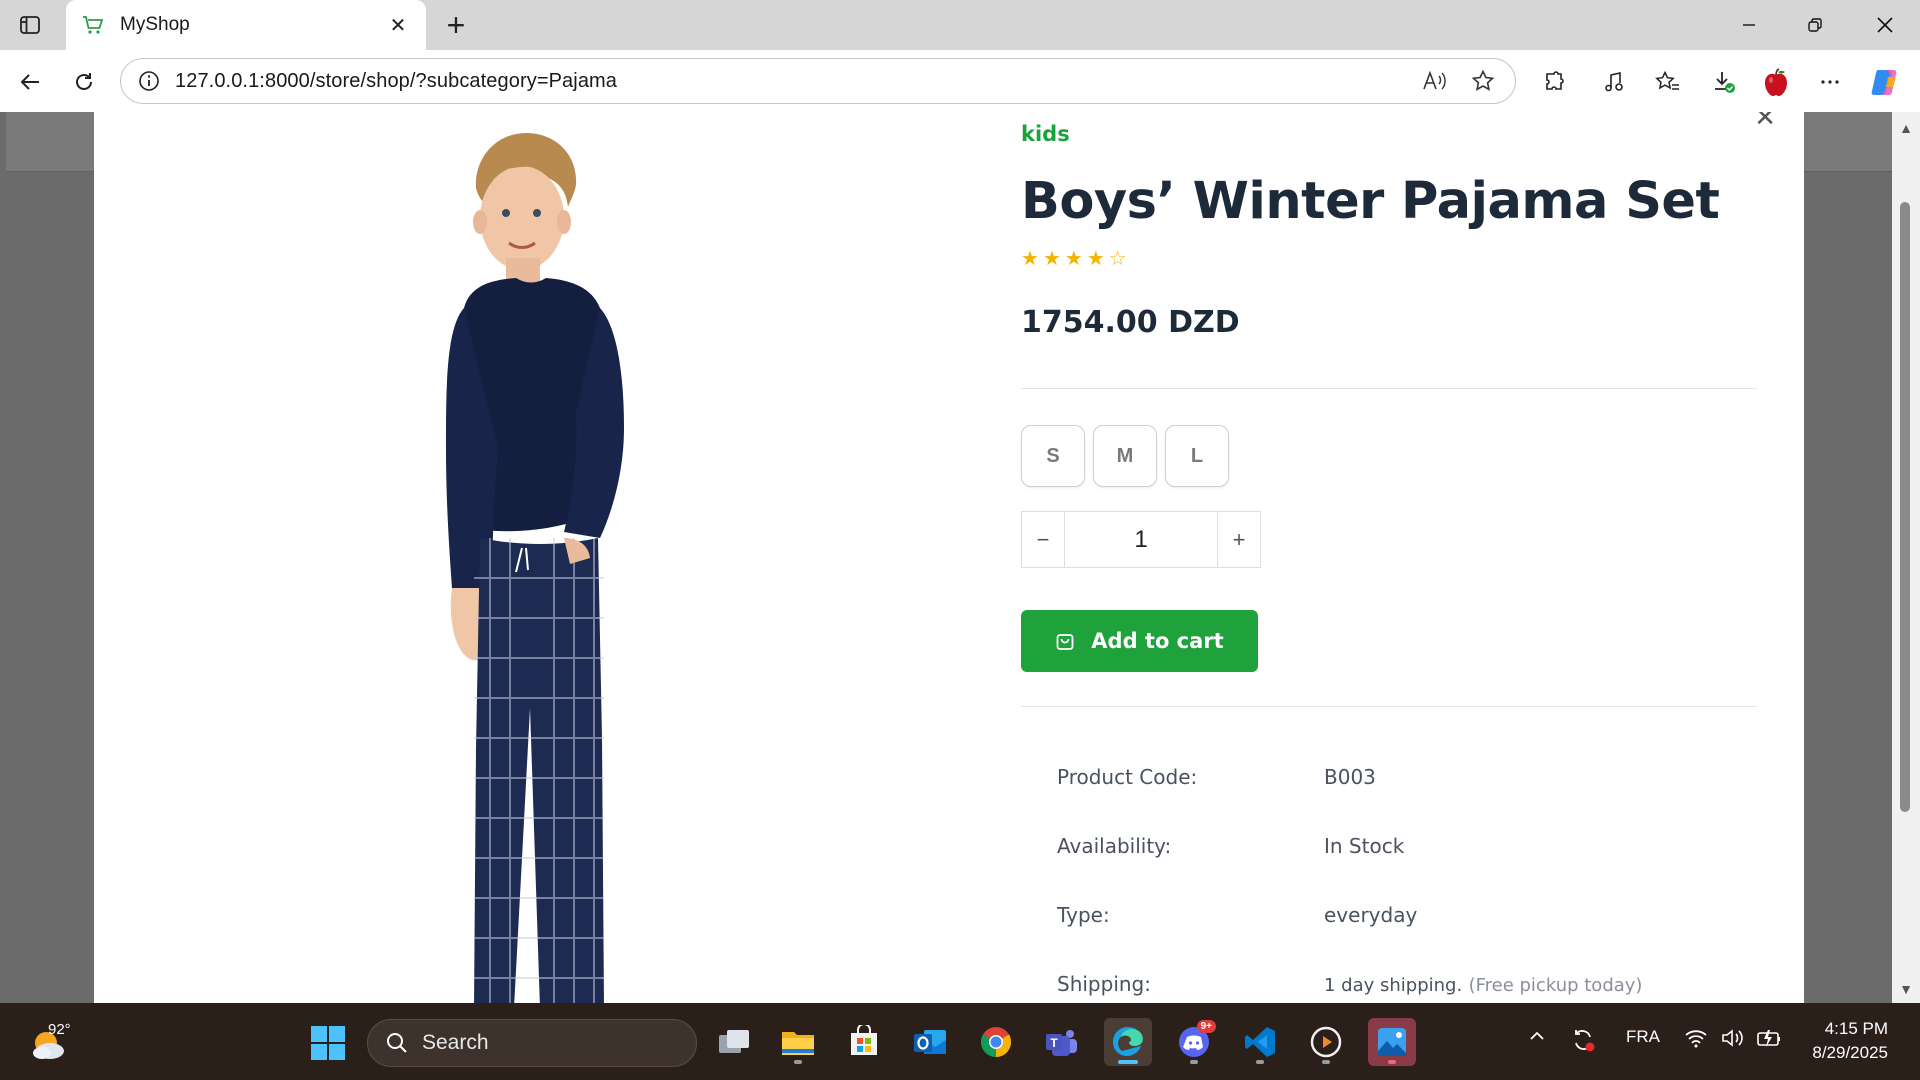 The image size is (1920, 1080). What do you see at coordinates (84, 82) in the screenshot?
I see `refresh-button` at bounding box center [84, 82].